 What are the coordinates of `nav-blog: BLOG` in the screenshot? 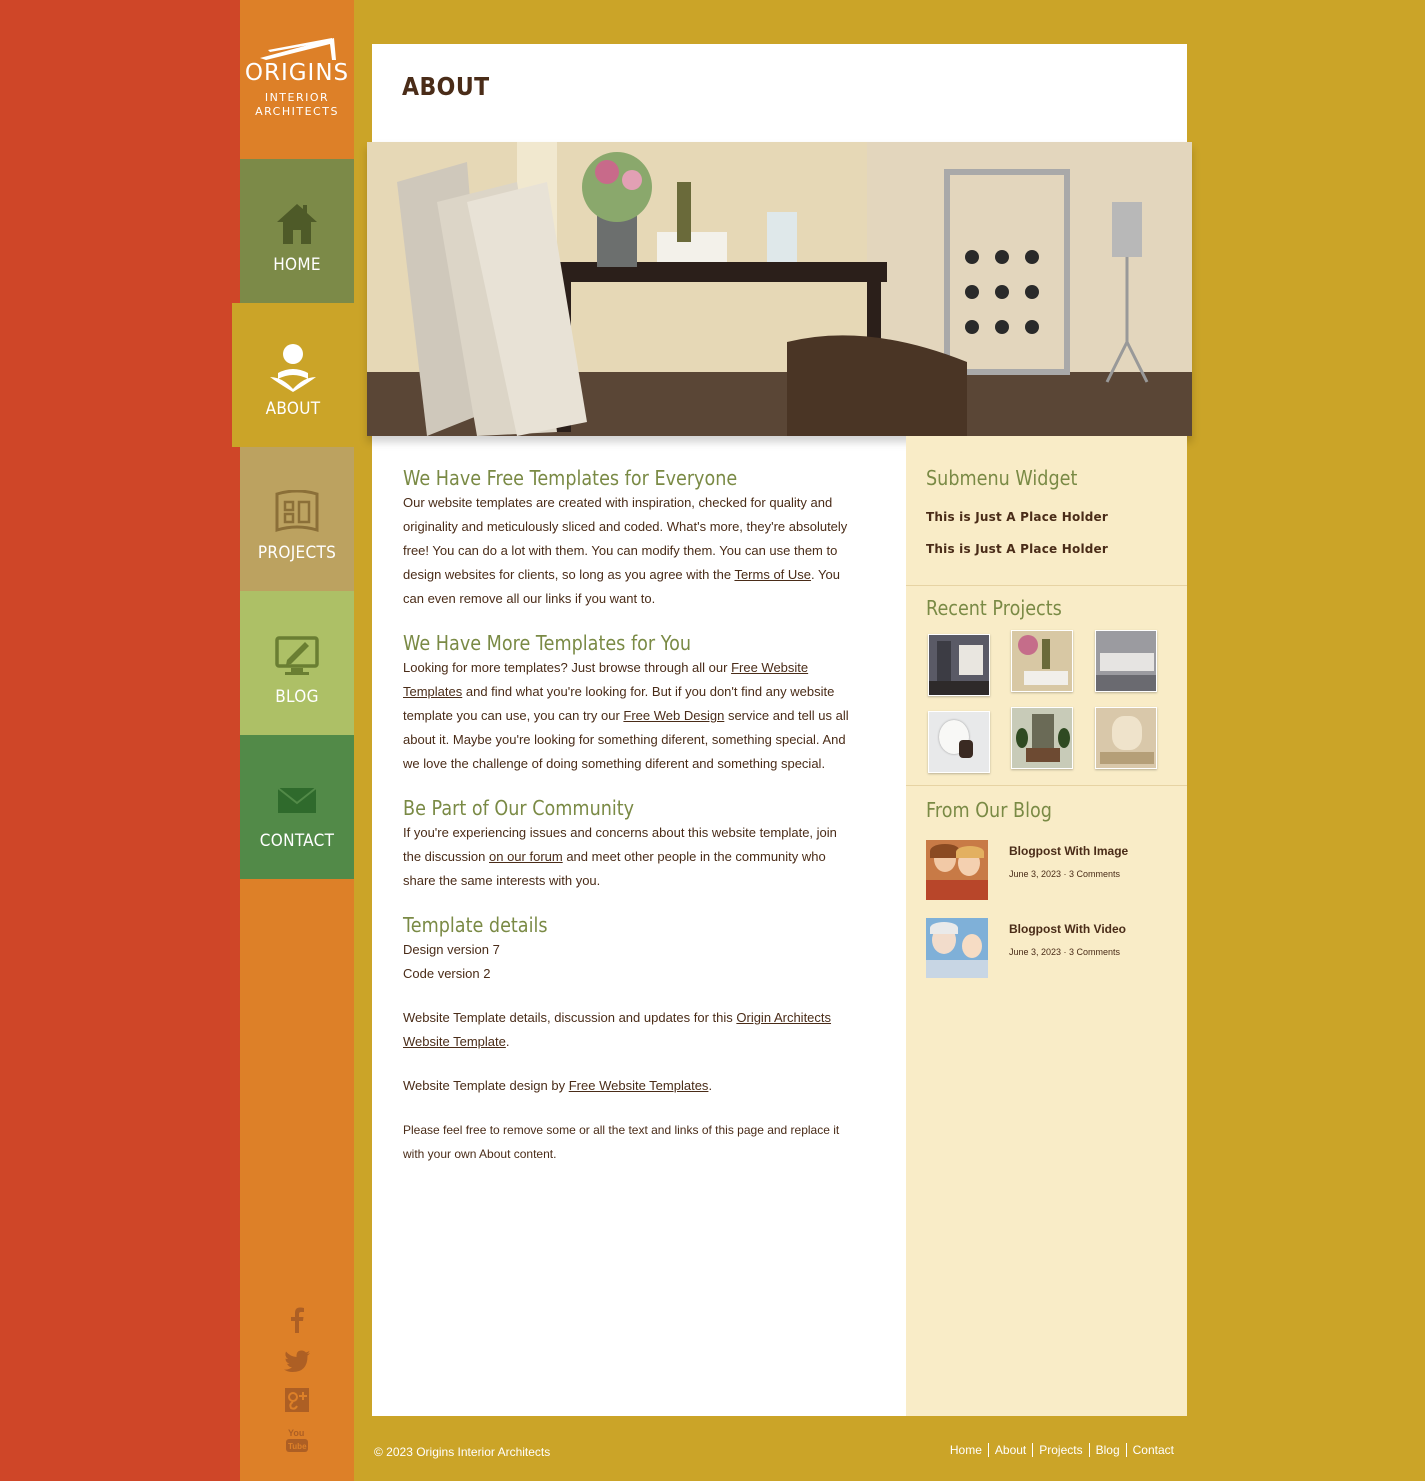 It's located at (297, 663).